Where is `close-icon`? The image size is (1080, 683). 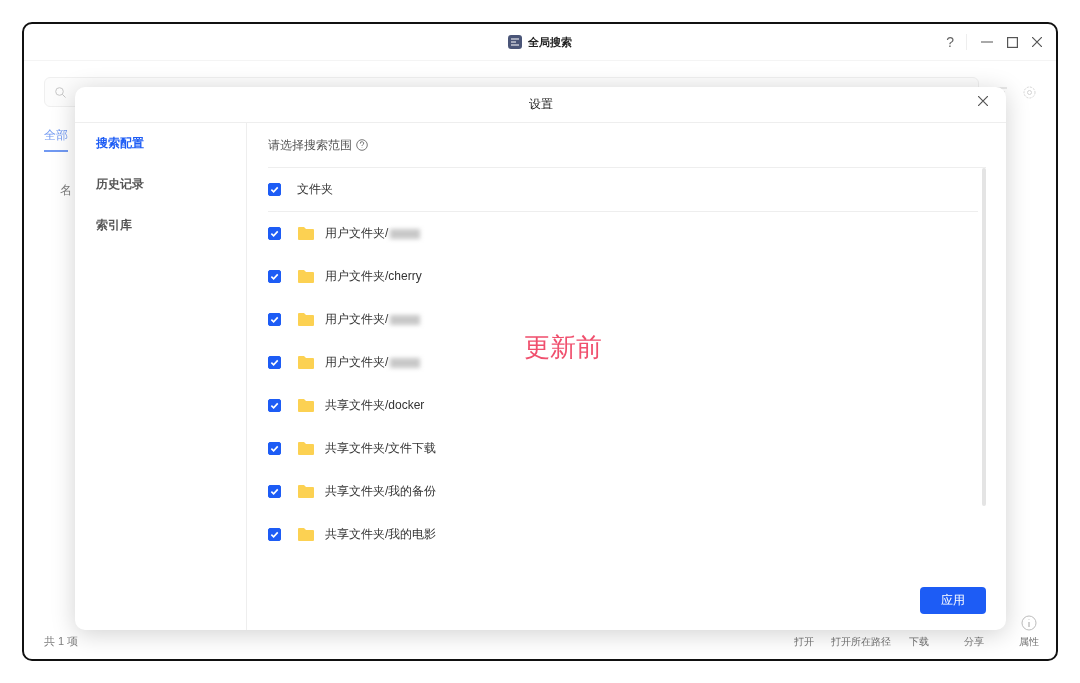
close-icon is located at coordinates (1037, 42).